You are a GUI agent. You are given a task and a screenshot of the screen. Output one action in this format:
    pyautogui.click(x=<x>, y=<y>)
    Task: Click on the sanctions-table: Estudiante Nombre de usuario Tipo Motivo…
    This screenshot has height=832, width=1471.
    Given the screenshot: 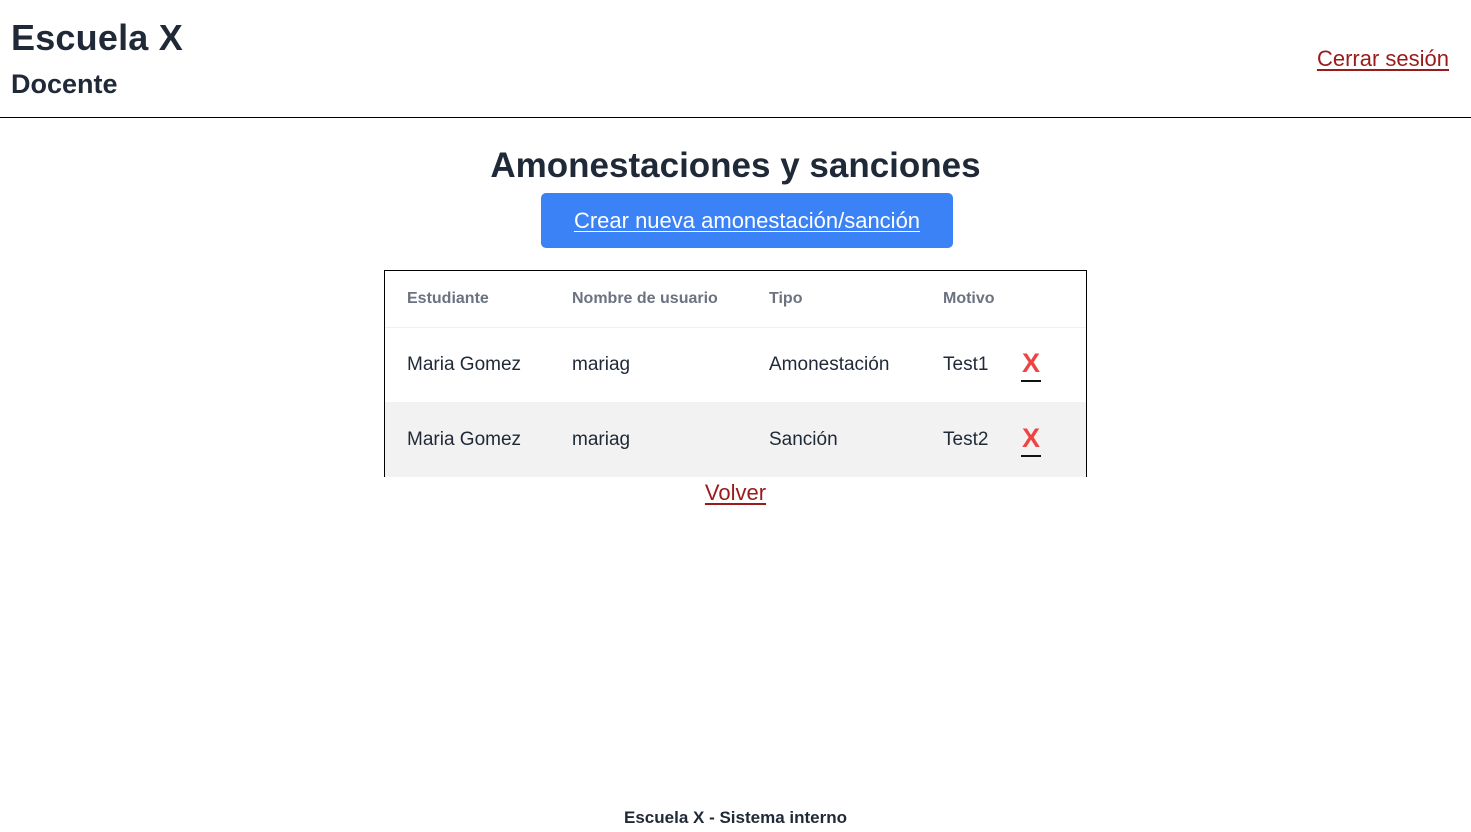 What is the action you would take?
    pyautogui.click(x=735, y=373)
    